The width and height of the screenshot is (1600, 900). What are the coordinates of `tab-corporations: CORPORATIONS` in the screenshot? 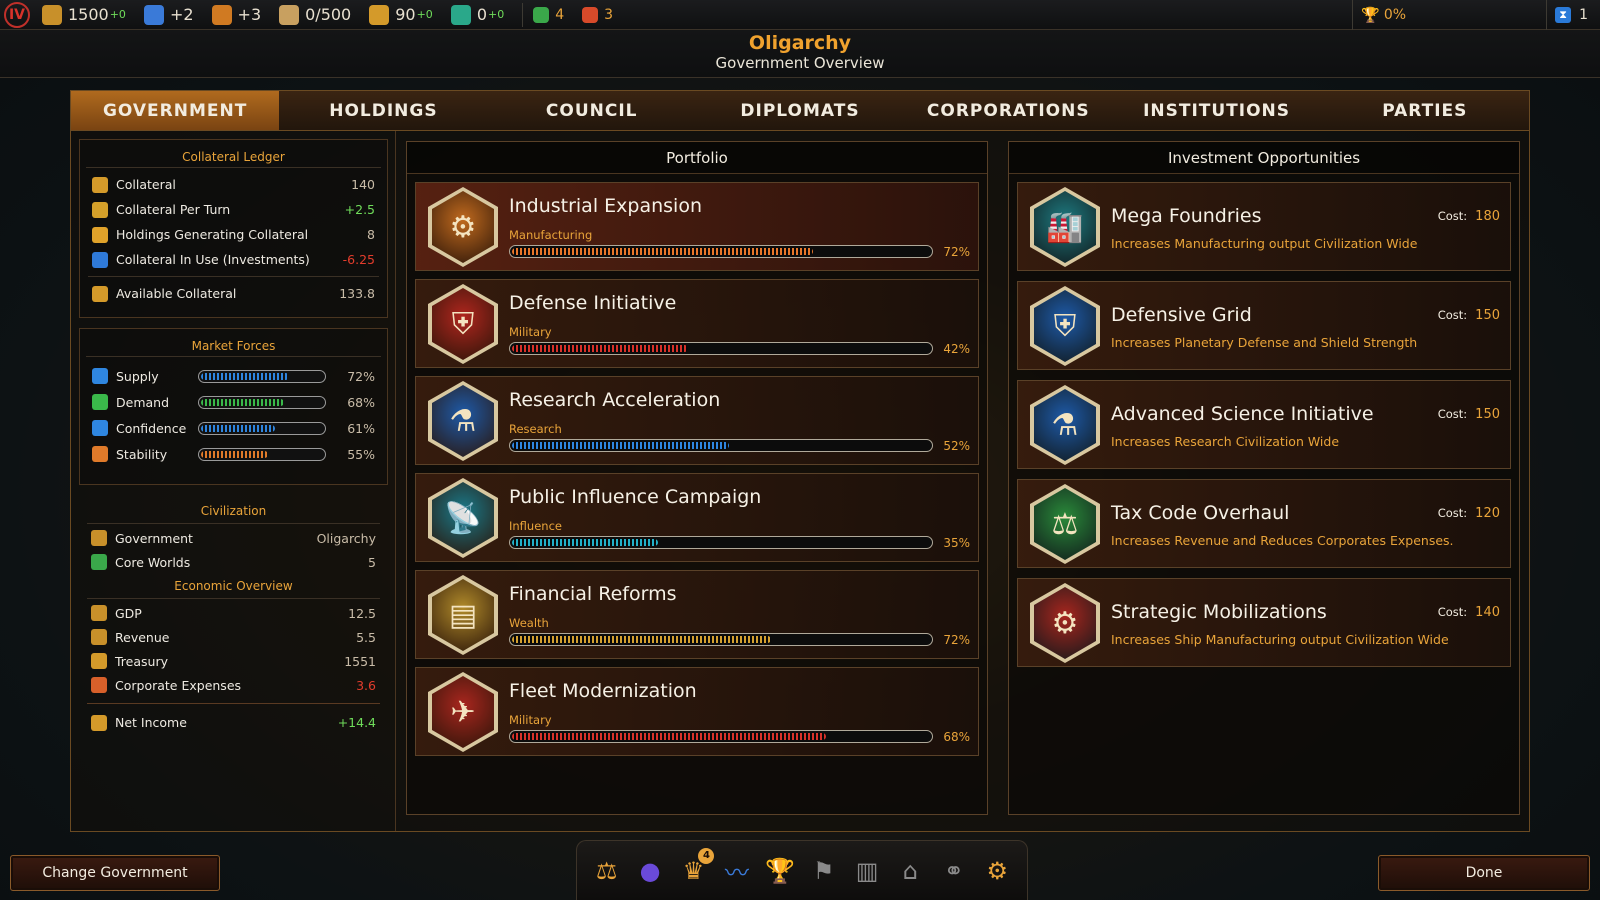 It's located at (1008, 110).